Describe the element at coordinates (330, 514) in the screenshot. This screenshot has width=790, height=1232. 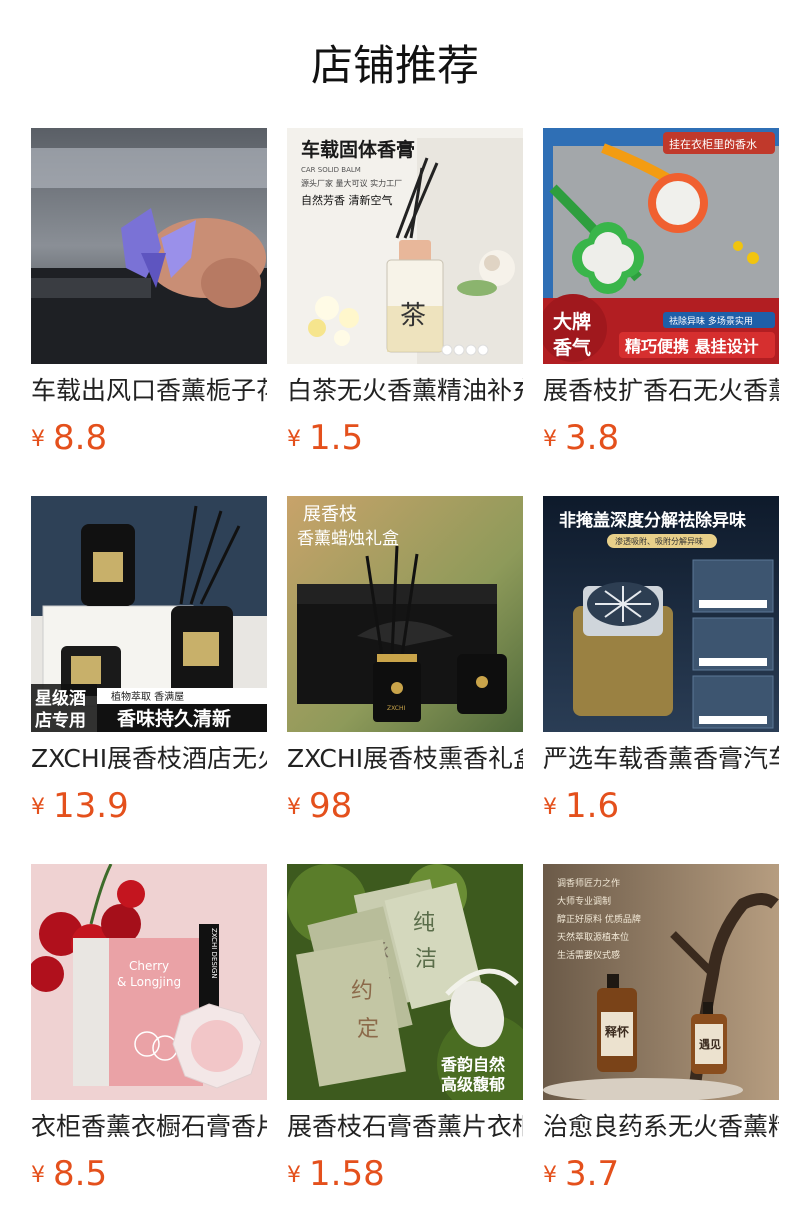
I see `image-text: 展香枝` at that location.